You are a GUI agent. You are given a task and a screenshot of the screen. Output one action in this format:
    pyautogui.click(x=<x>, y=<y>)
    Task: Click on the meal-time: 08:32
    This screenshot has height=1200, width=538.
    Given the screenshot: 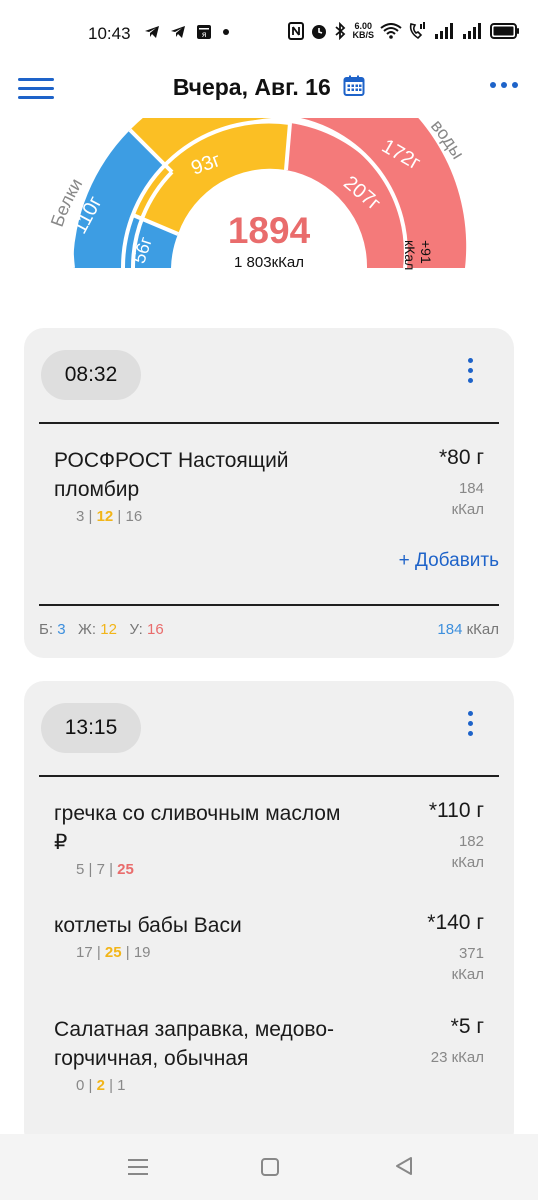 What is the action you would take?
    pyautogui.click(x=91, y=375)
    